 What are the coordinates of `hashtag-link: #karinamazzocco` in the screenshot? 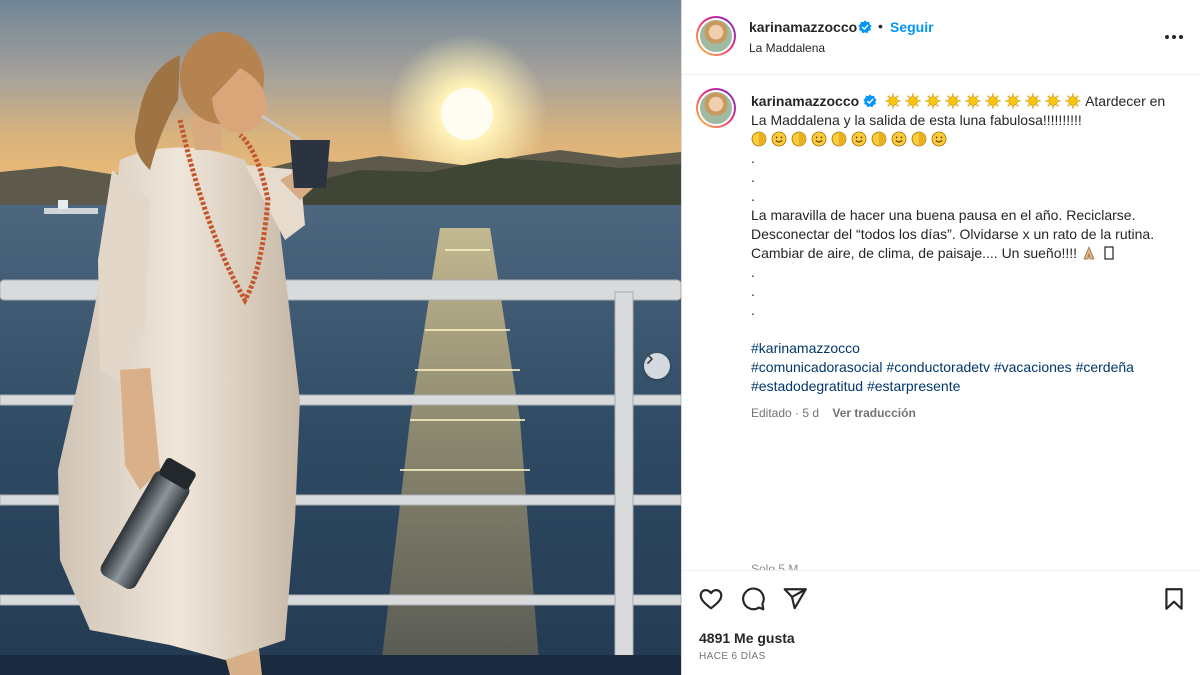 It's located at (805, 348).